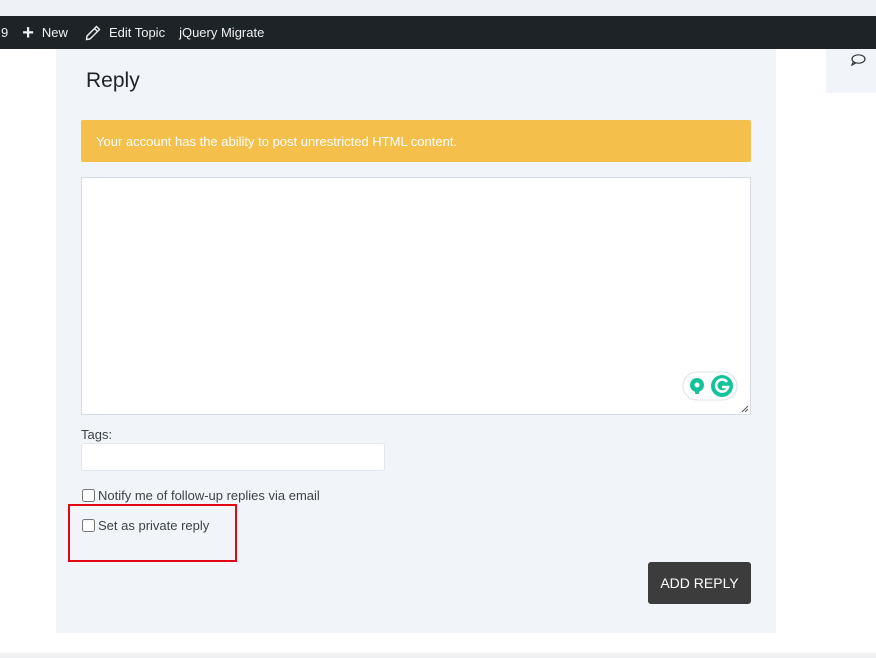  What do you see at coordinates (152, 533) in the screenshot?
I see `highlight-annotation` at bounding box center [152, 533].